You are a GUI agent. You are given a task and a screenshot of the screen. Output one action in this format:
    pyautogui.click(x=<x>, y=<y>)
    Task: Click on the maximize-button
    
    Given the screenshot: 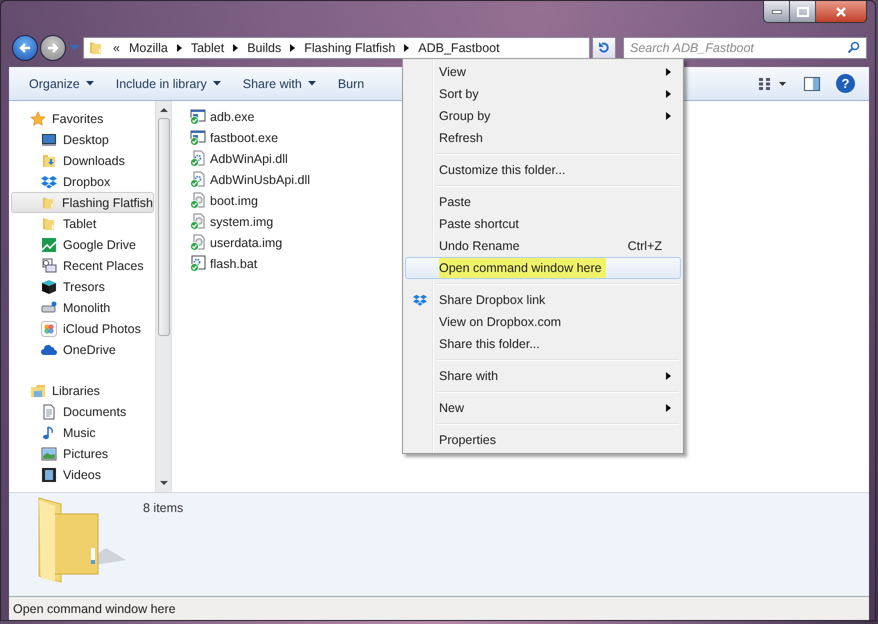 What is the action you would take?
    pyautogui.click(x=803, y=11)
    